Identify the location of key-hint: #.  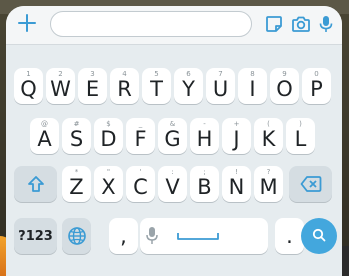
(76, 124).